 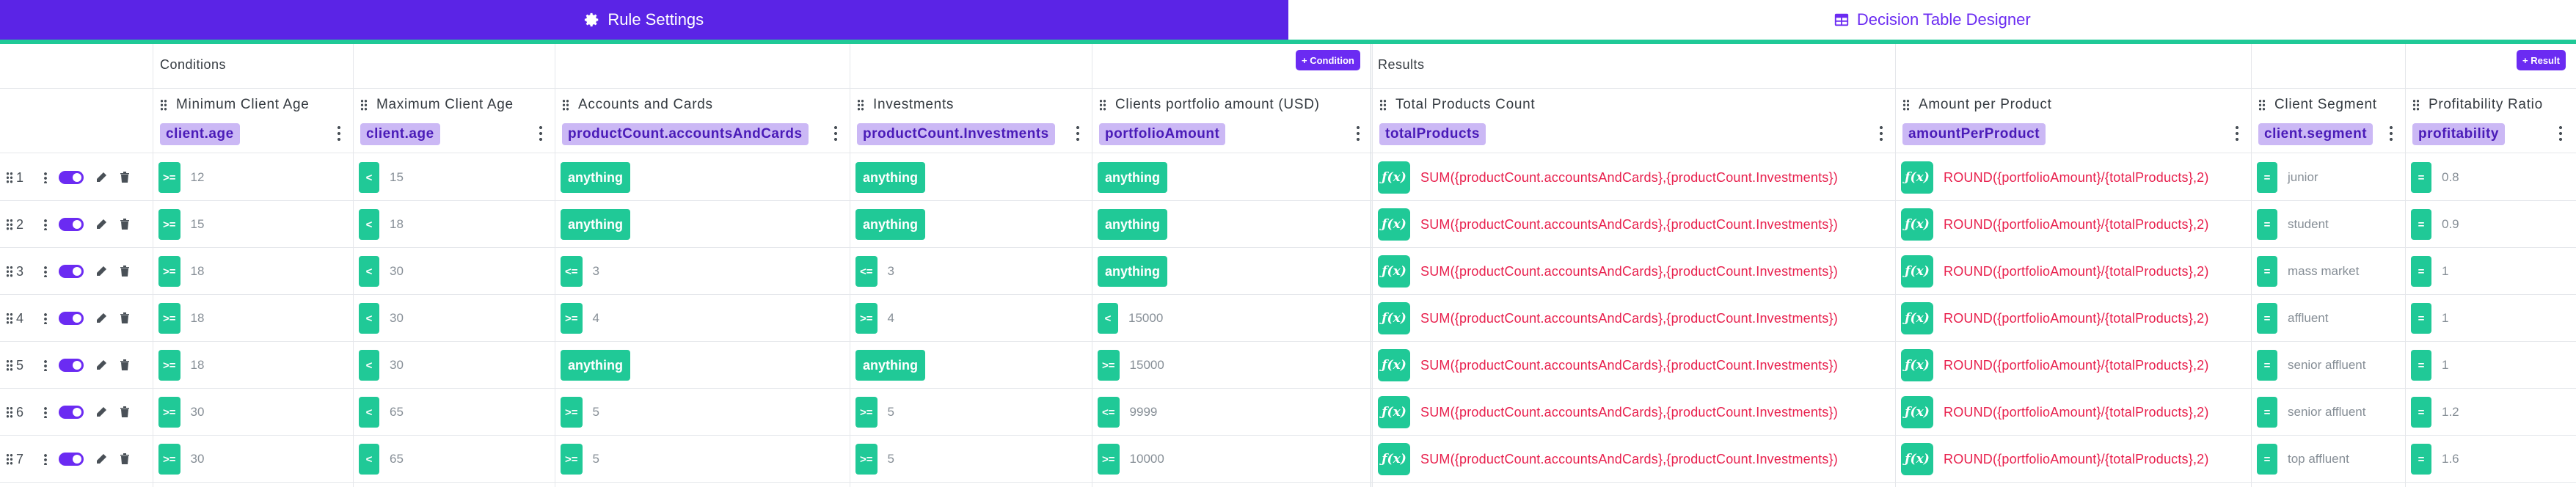 I want to click on column-header: Maximum Client Age, so click(x=437, y=105).